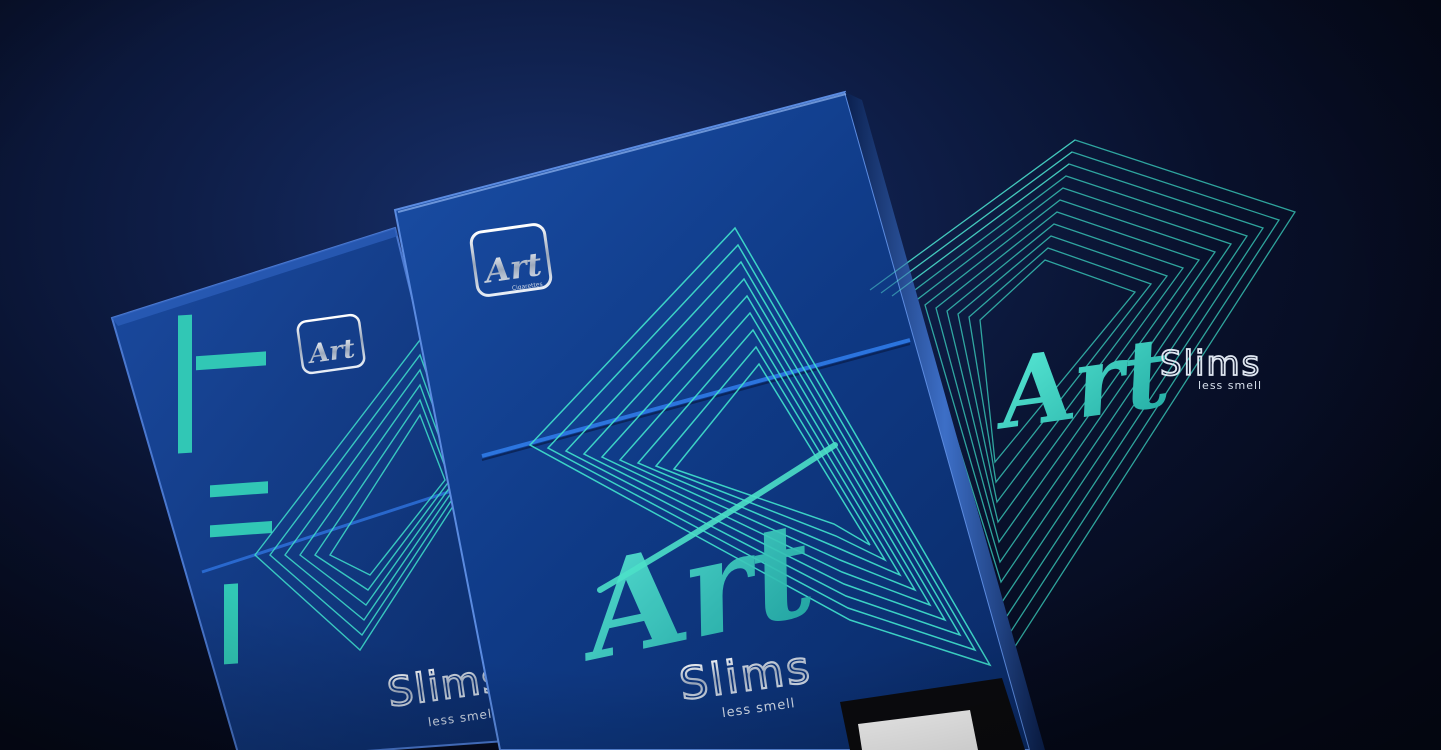  What do you see at coordinates (1230, 385) in the screenshot?
I see `right-tagline: less smell` at bounding box center [1230, 385].